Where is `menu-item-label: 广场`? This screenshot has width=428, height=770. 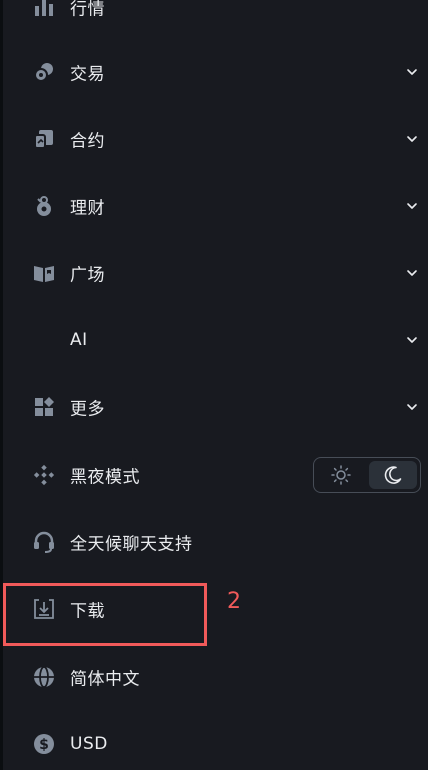
menu-item-label: 广场 is located at coordinates (87, 275).